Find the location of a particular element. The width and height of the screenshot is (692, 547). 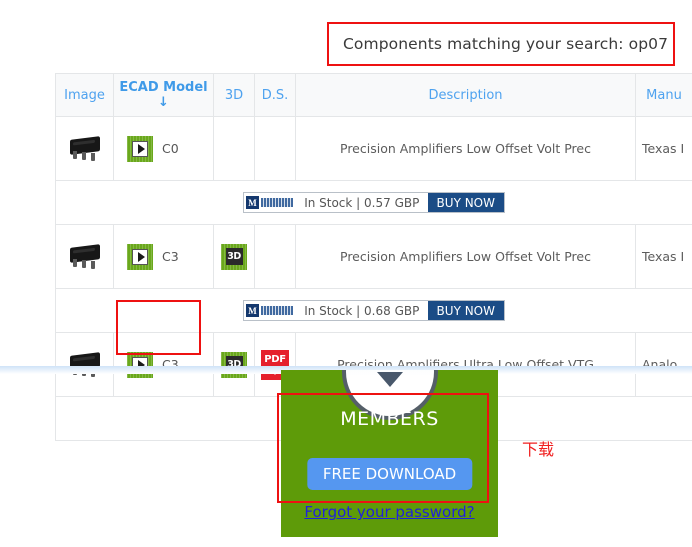

cell-ecad-model: C0 is located at coordinates (163, 148).